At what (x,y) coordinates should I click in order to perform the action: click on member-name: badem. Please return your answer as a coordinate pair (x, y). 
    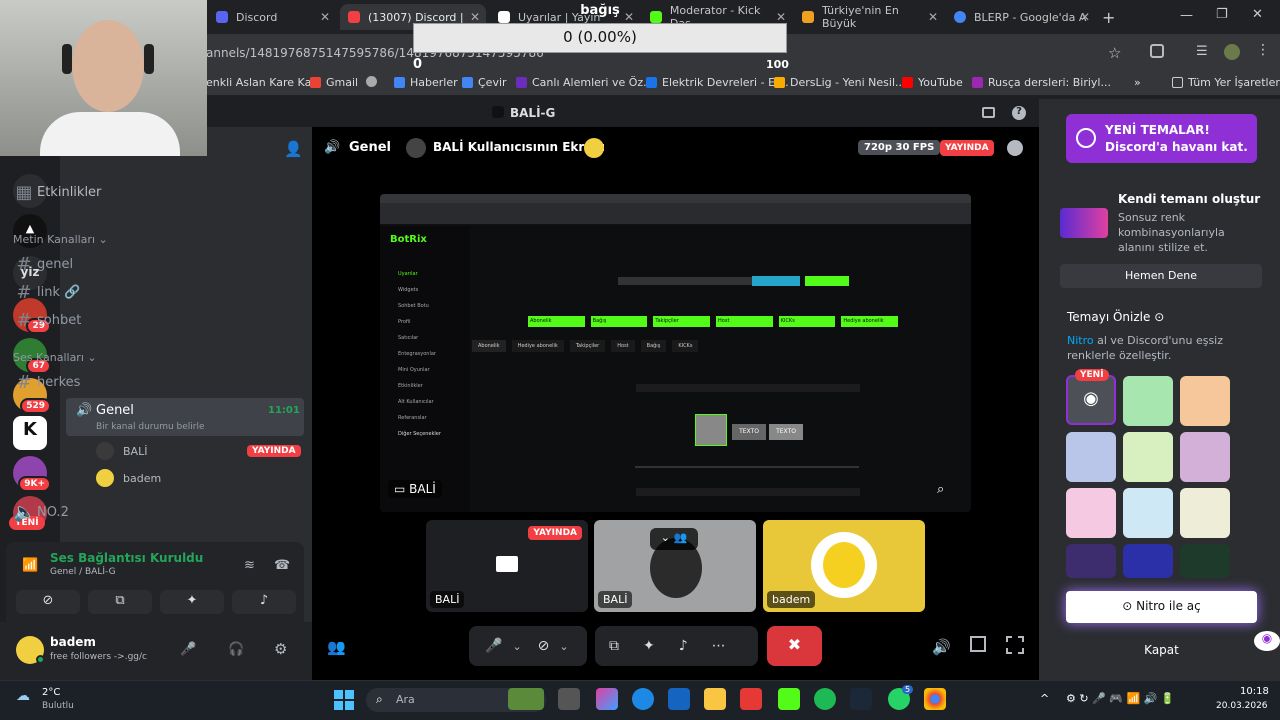
    Looking at the image, I should click on (142, 478).